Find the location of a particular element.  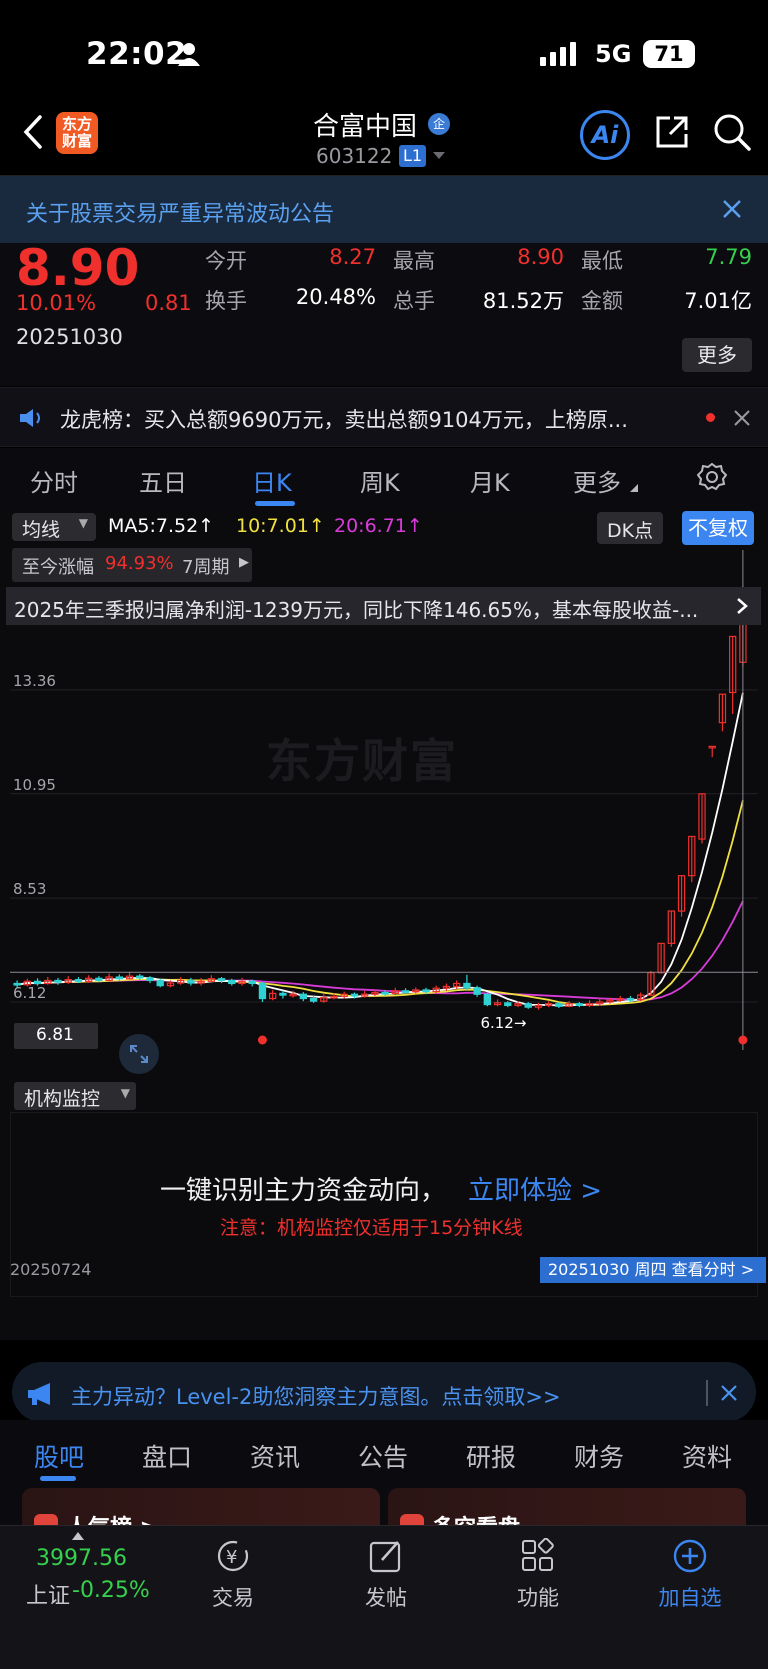

more-button: 更多 is located at coordinates (717, 355).